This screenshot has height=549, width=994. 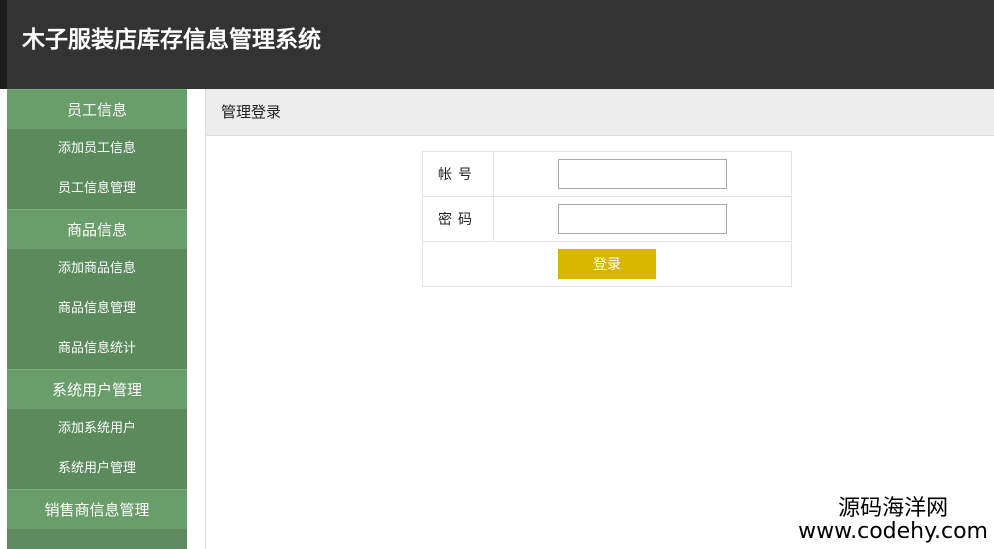 What do you see at coordinates (893, 508) in the screenshot?
I see `watermark-site-name: 源码海洋网` at bounding box center [893, 508].